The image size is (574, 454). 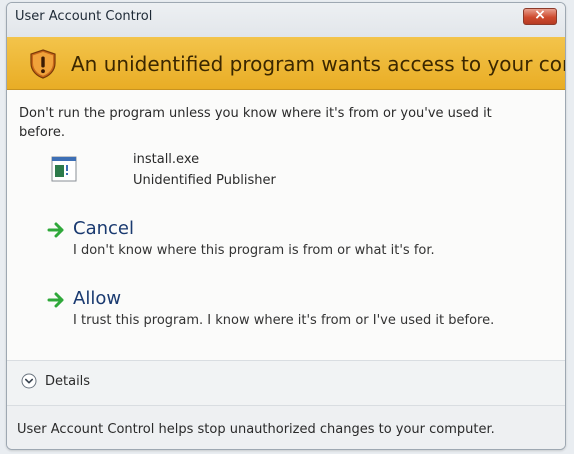 I want to click on chevron-down-icon, so click(x=29, y=381).